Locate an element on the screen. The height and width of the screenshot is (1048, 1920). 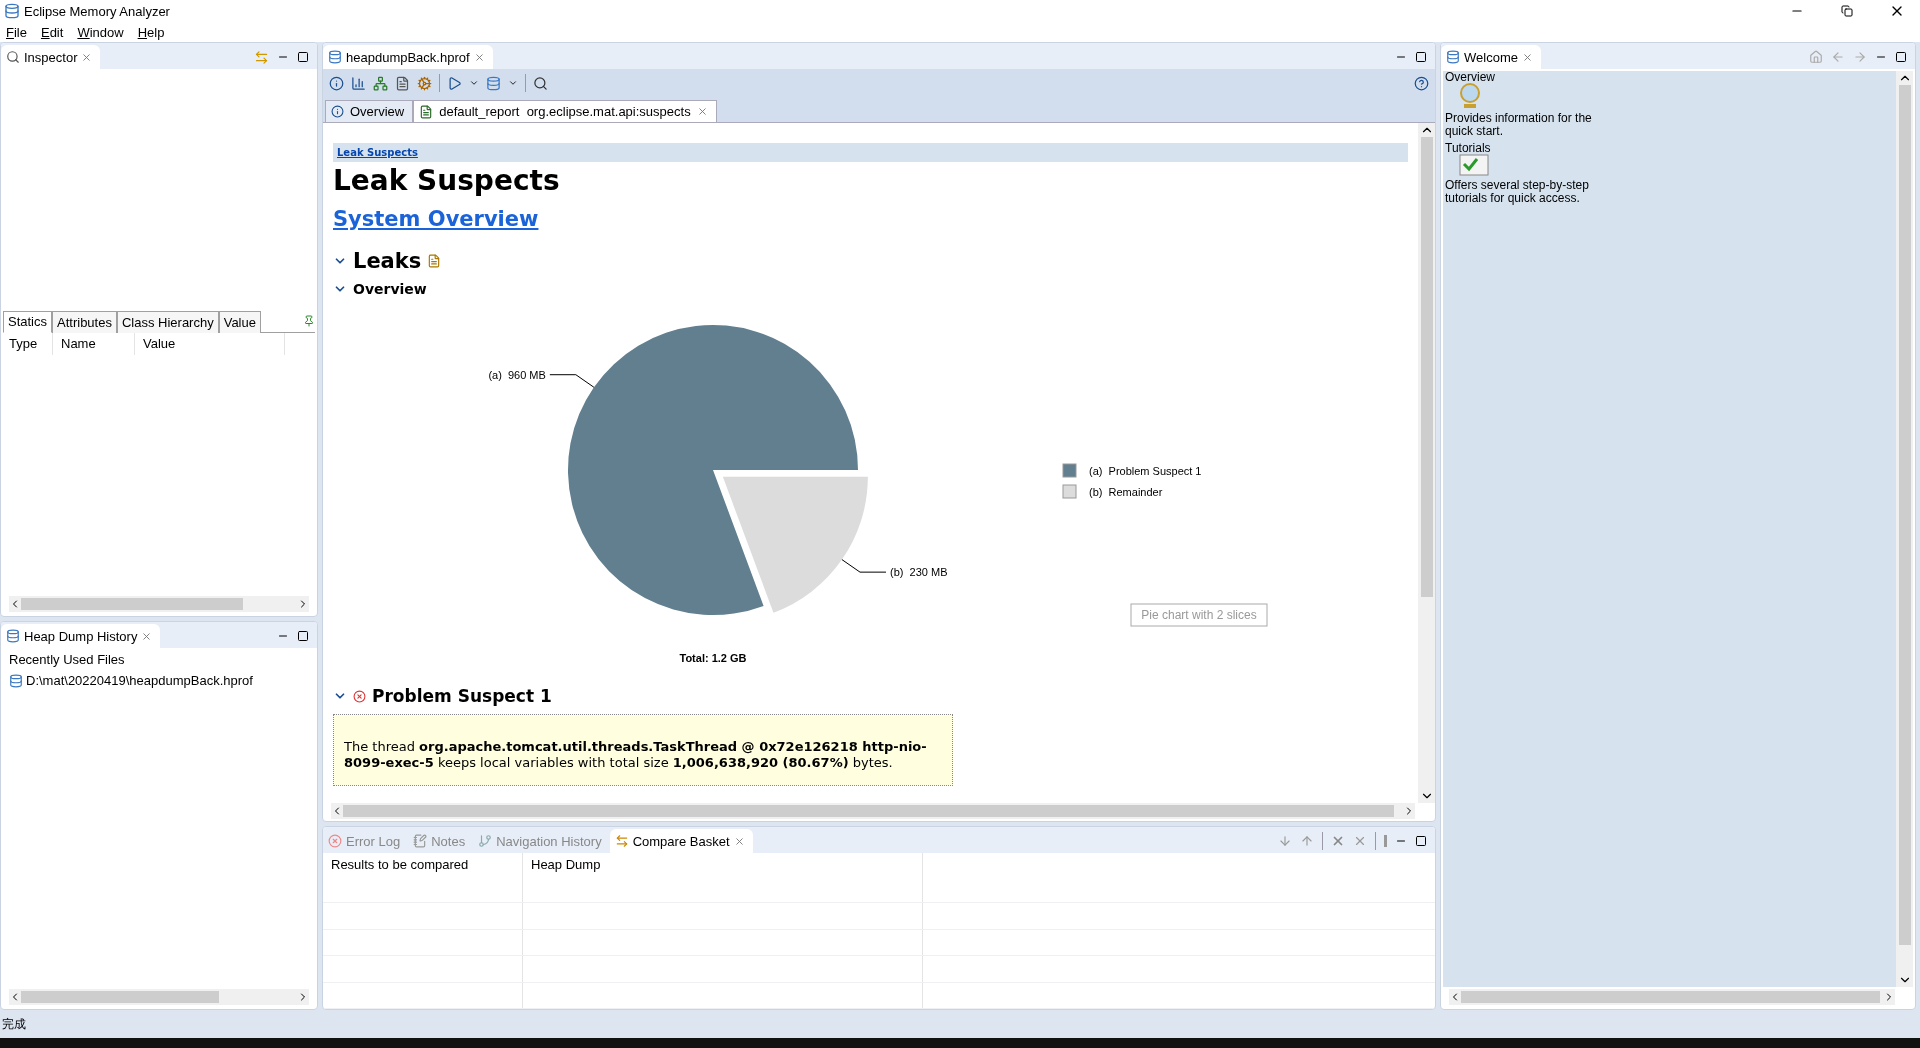
legend-label: (a) Problem Suspect 1 is located at coordinates (1145, 471).